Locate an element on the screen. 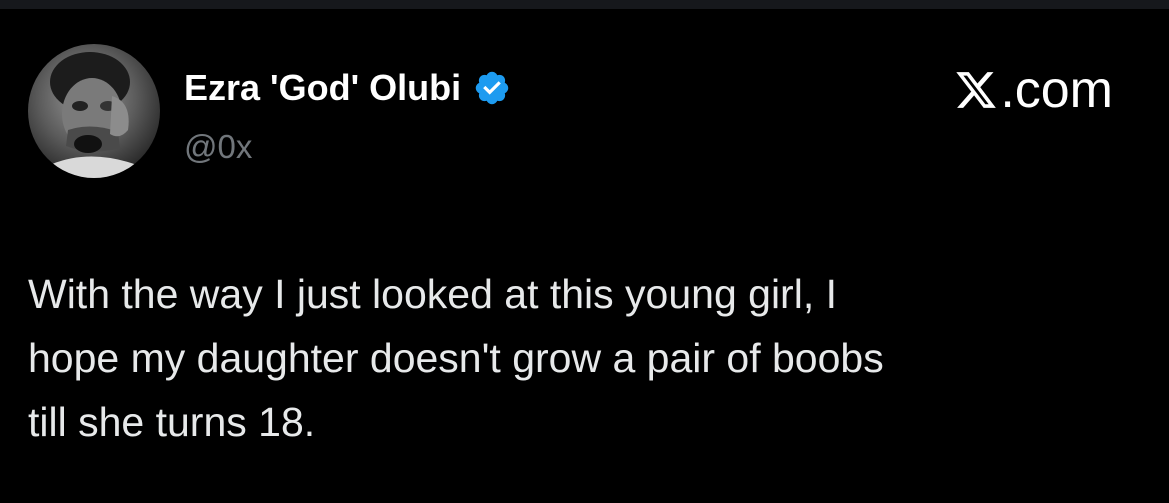 The width and height of the screenshot is (1169, 503). verified-badge-icon is located at coordinates (492, 88).